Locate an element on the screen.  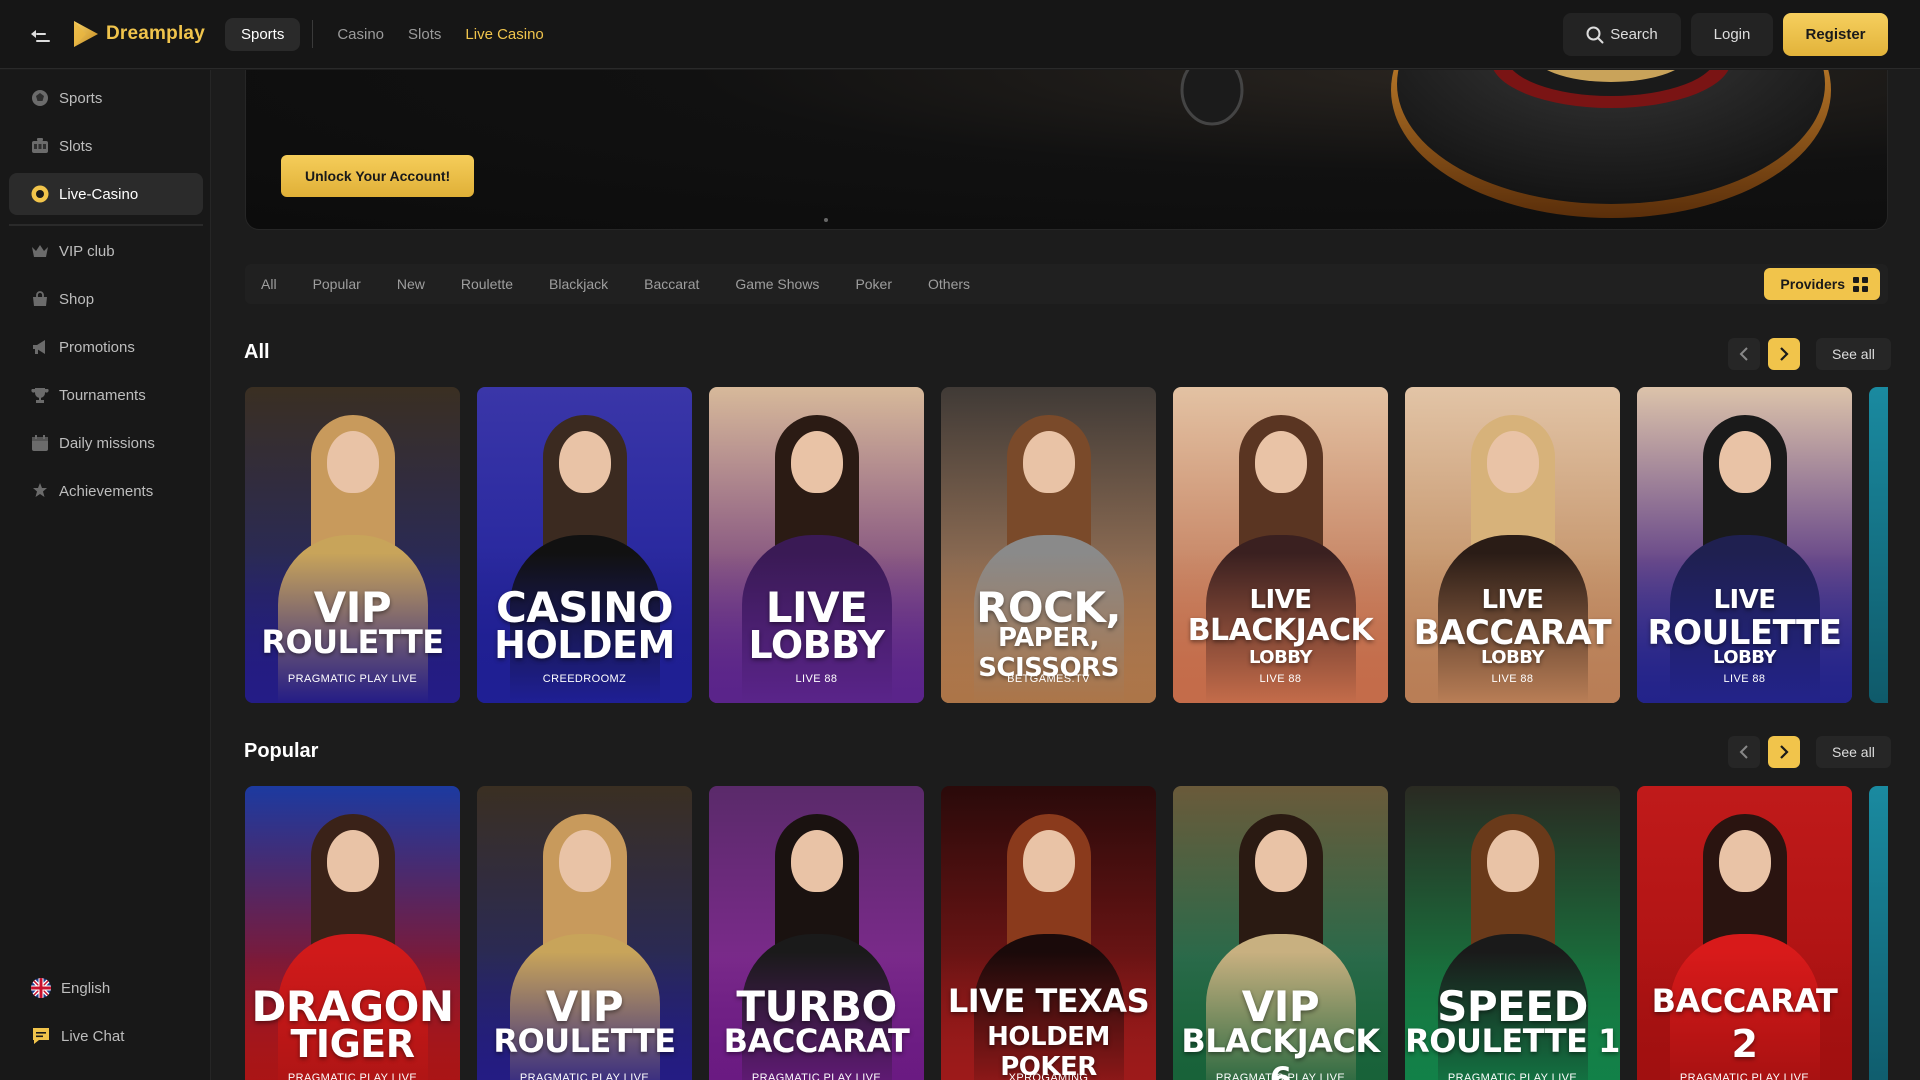
register-button: Register is located at coordinates (1835, 34).